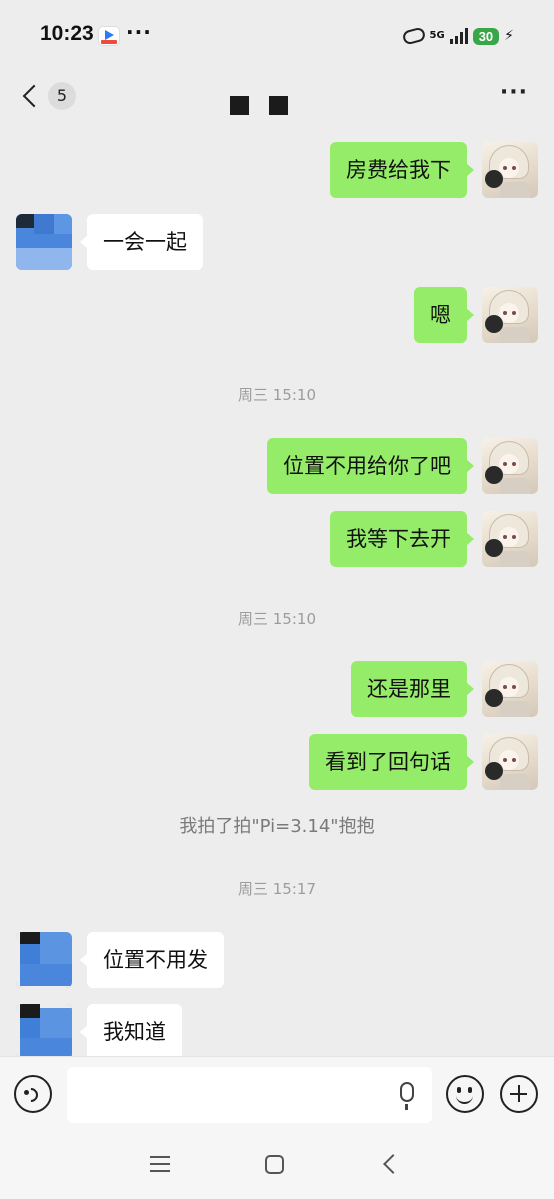 Image resolution: width=554 pixels, height=1199 pixels. Describe the element at coordinates (519, 1094) in the screenshot. I see `plus-icon` at that location.